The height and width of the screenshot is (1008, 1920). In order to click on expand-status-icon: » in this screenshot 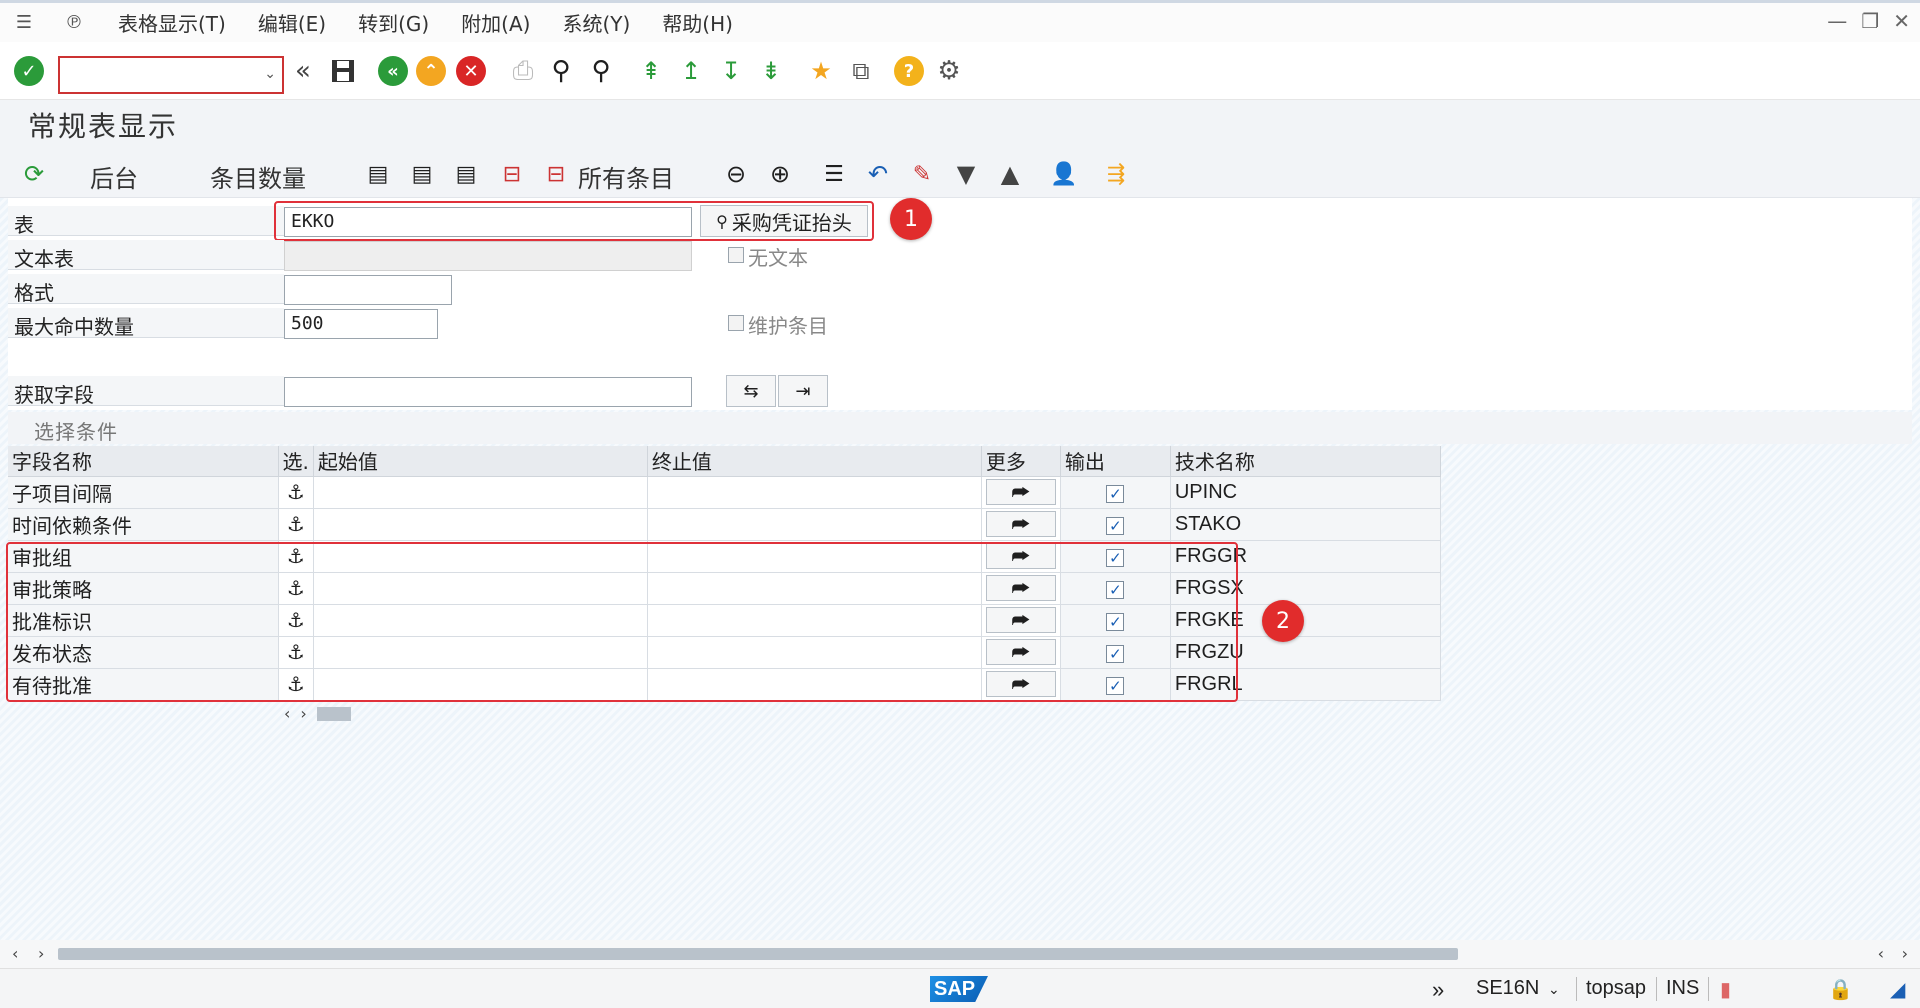, I will do `click(1438, 990)`.